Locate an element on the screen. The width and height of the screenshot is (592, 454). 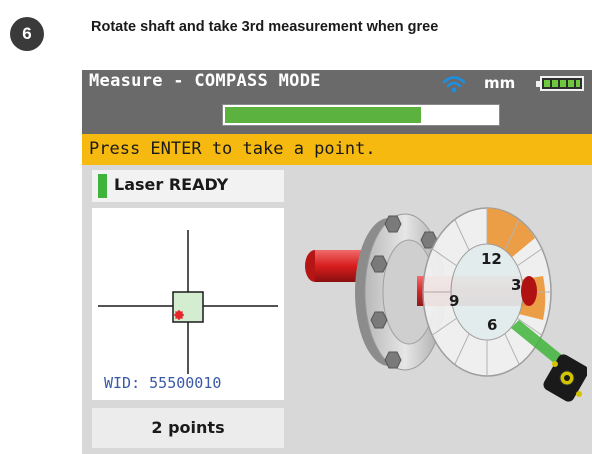
measurement-progress-bar is located at coordinates (361, 115).